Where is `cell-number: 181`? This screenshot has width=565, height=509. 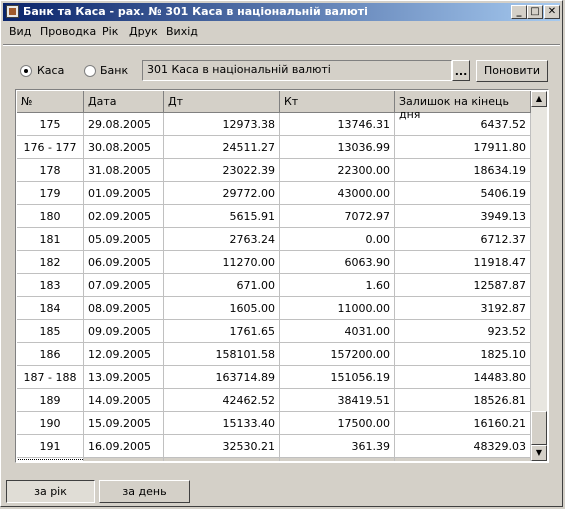
cell-number: 181 is located at coordinates (50, 239).